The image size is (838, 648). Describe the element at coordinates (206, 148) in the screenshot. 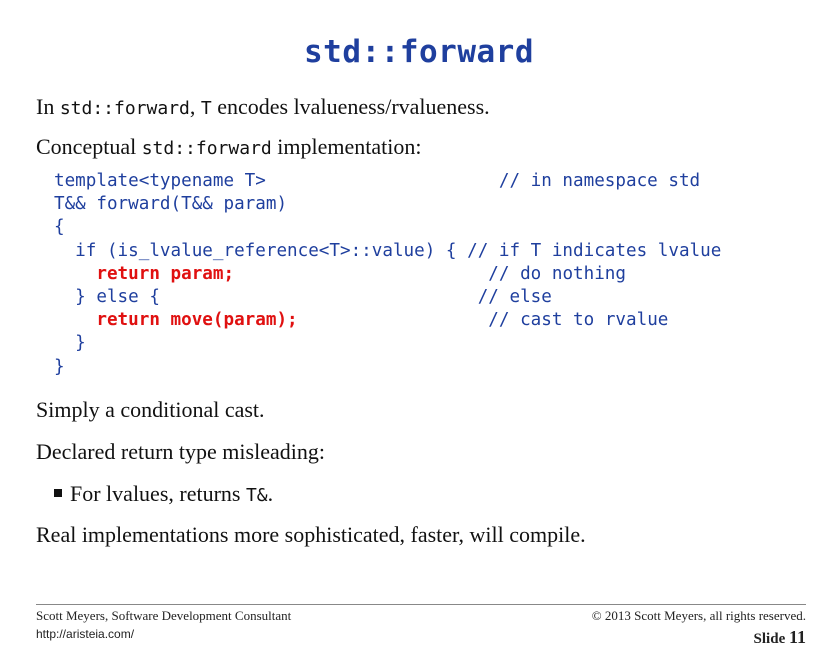

I see `conceptual-code: std::forward` at that location.